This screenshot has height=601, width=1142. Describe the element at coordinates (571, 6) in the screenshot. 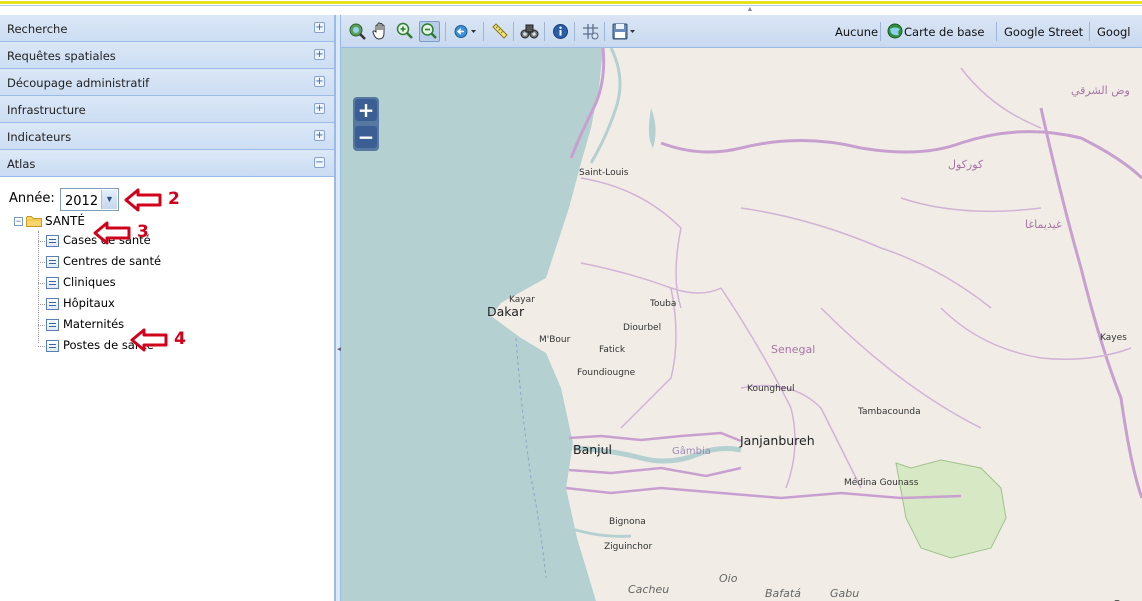

I see `top-banner: ▲` at that location.